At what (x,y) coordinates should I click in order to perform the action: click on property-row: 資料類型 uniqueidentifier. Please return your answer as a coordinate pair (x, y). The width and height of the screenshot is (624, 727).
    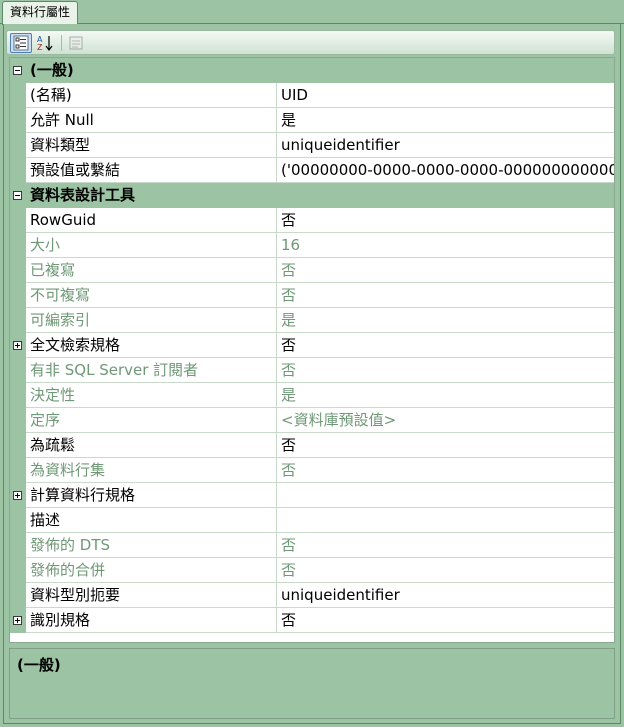
    Looking at the image, I should click on (312, 145).